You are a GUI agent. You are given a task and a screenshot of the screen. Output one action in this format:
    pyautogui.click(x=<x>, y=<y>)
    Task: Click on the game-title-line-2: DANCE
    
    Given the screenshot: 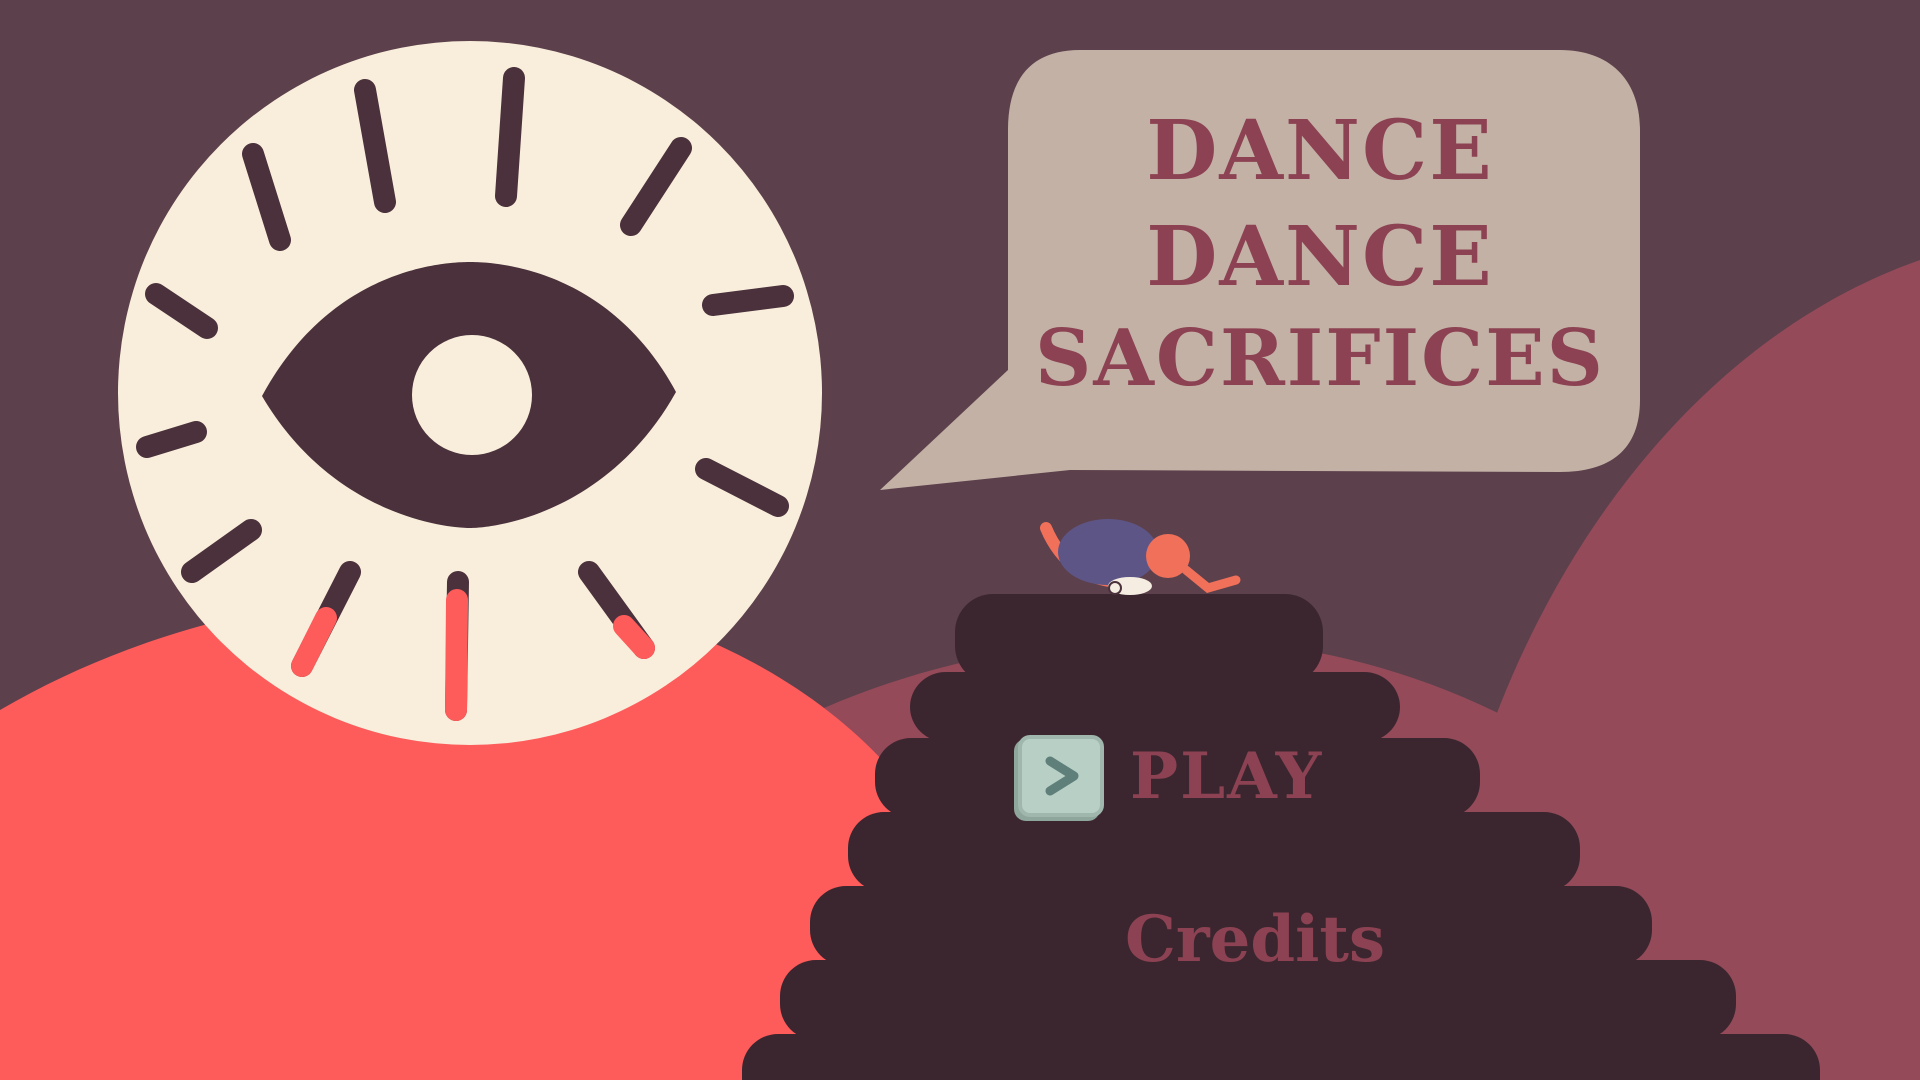 What is the action you would take?
    pyautogui.click(x=1320, y=257)
    